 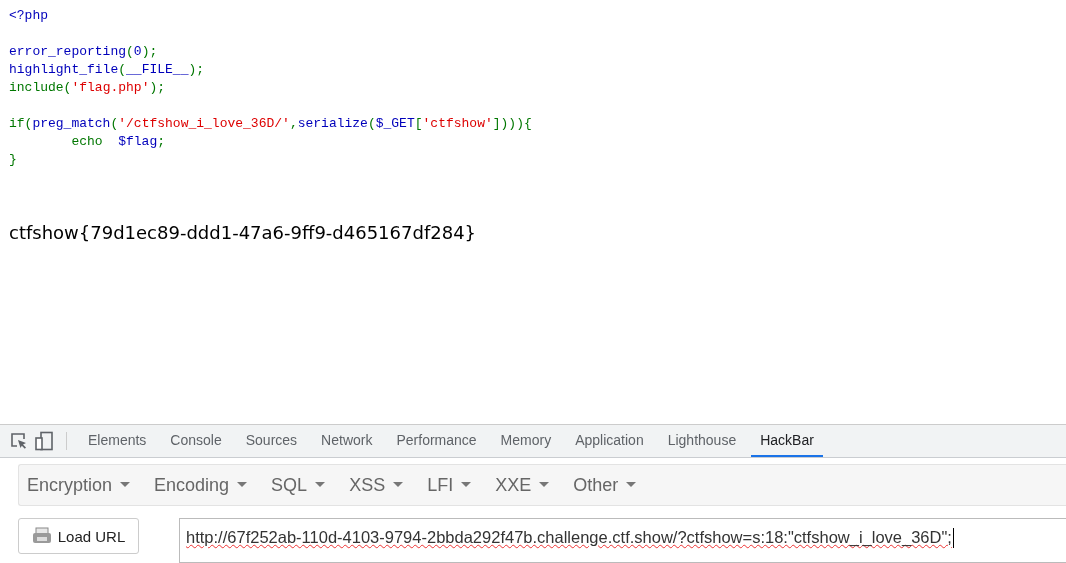 What do you see at coordinates (376, 485) in the screenshot?
I see `menu-dropdown: XSS` at bounding box center [376, 485].